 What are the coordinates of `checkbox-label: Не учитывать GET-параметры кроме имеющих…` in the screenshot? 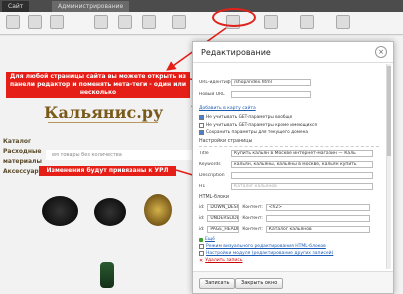 It's located at (261, 125).